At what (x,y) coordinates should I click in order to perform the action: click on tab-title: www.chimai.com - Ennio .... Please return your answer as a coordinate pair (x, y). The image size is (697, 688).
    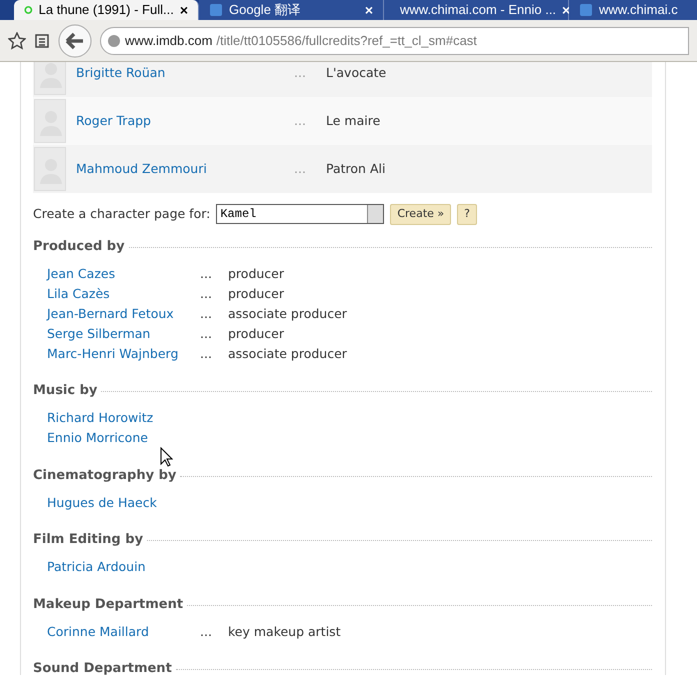
    Looking at the image, I should click on (478, 10).